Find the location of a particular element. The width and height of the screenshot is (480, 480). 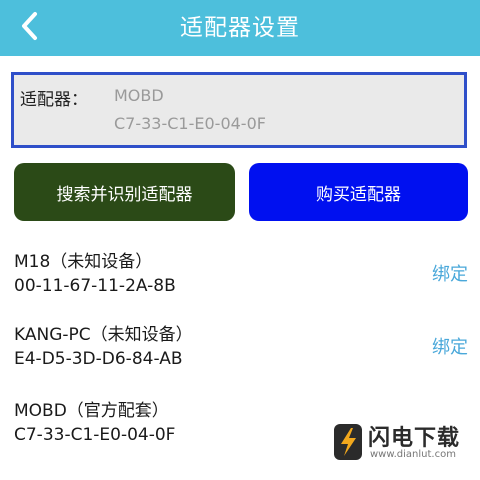

adapter-mac: C7-33-C1-E0-04-0F is located at coordinates (190, 123).